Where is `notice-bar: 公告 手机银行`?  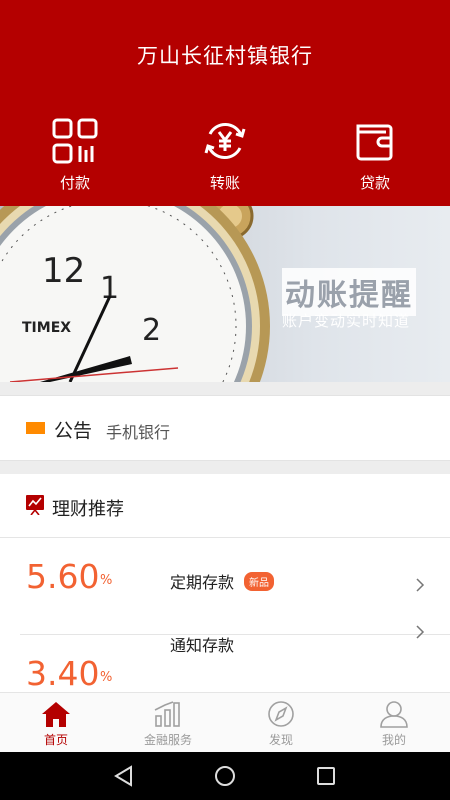 notice-bar: 公告 手机银行 is located at coordinates (225, 428).